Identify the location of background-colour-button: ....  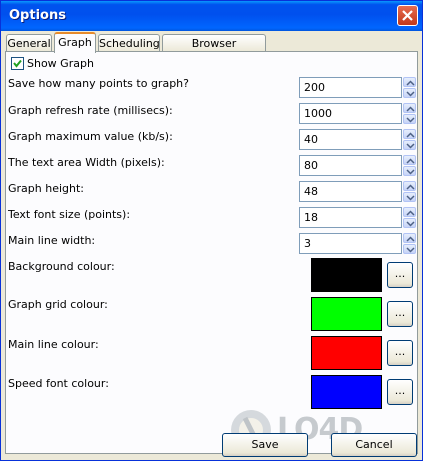
(400, 275).